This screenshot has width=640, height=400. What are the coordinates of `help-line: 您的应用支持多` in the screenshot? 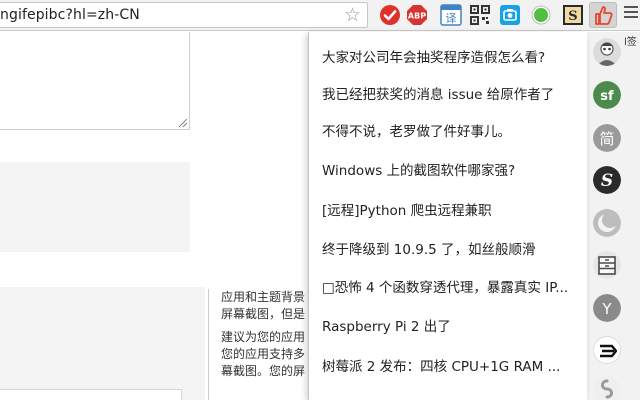 It's located at (263, 354).